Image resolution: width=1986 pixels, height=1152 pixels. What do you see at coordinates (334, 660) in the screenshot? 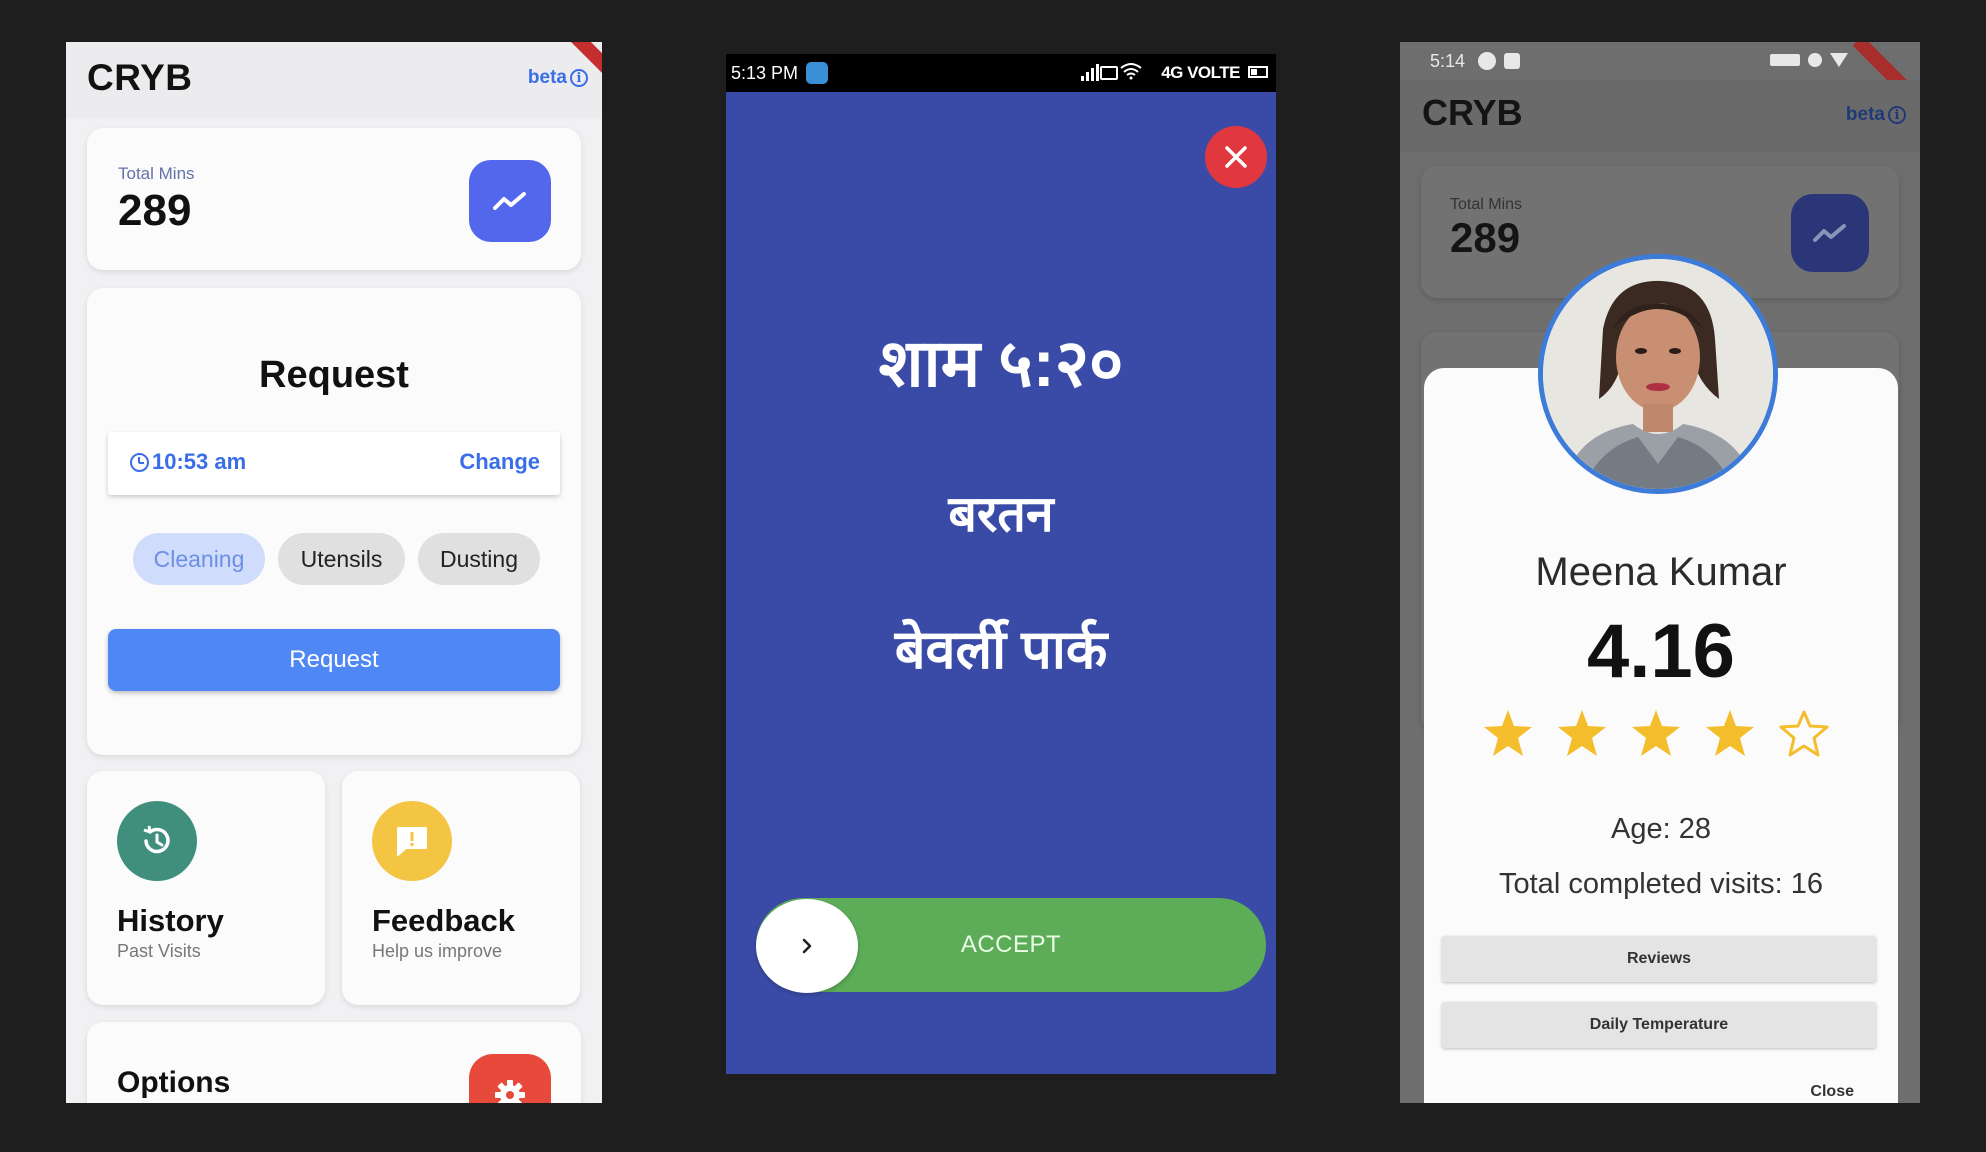
I see `request-button: Request` at bounding box center [334, 660].